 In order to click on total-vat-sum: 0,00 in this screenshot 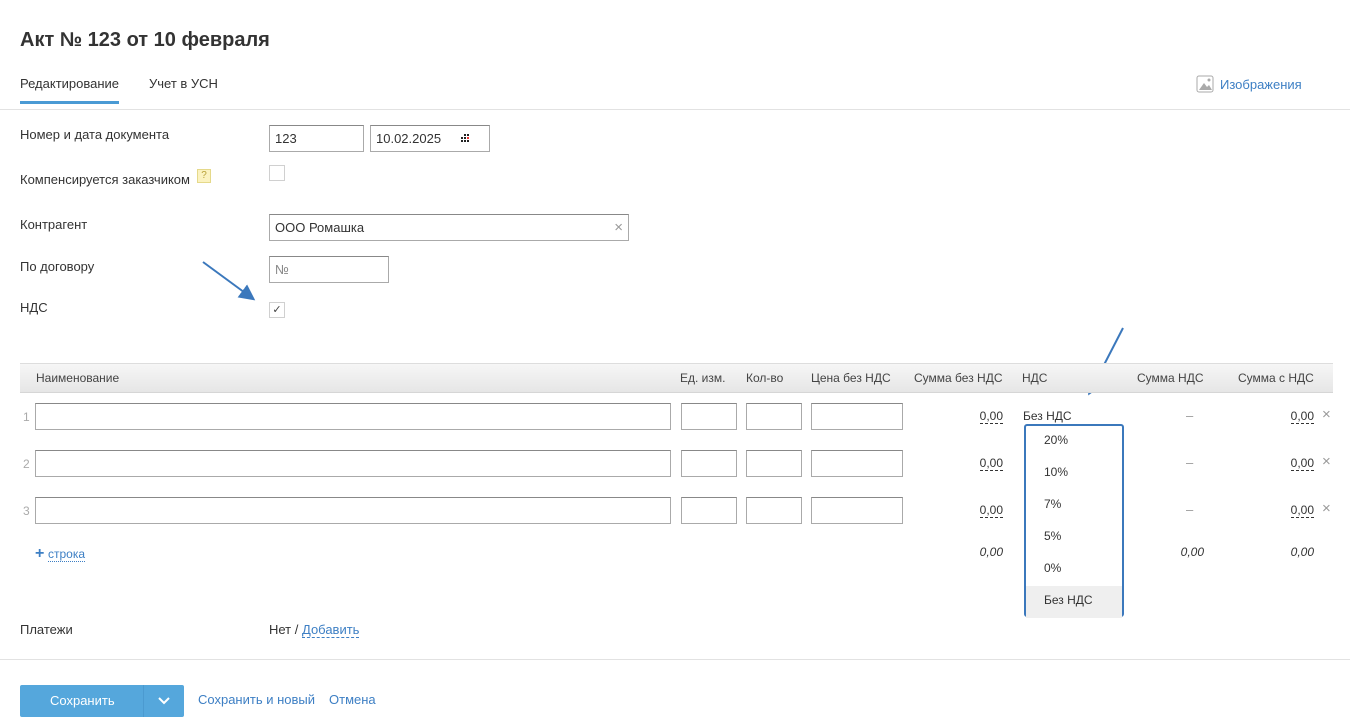, I will do `click(1192, 552)`.